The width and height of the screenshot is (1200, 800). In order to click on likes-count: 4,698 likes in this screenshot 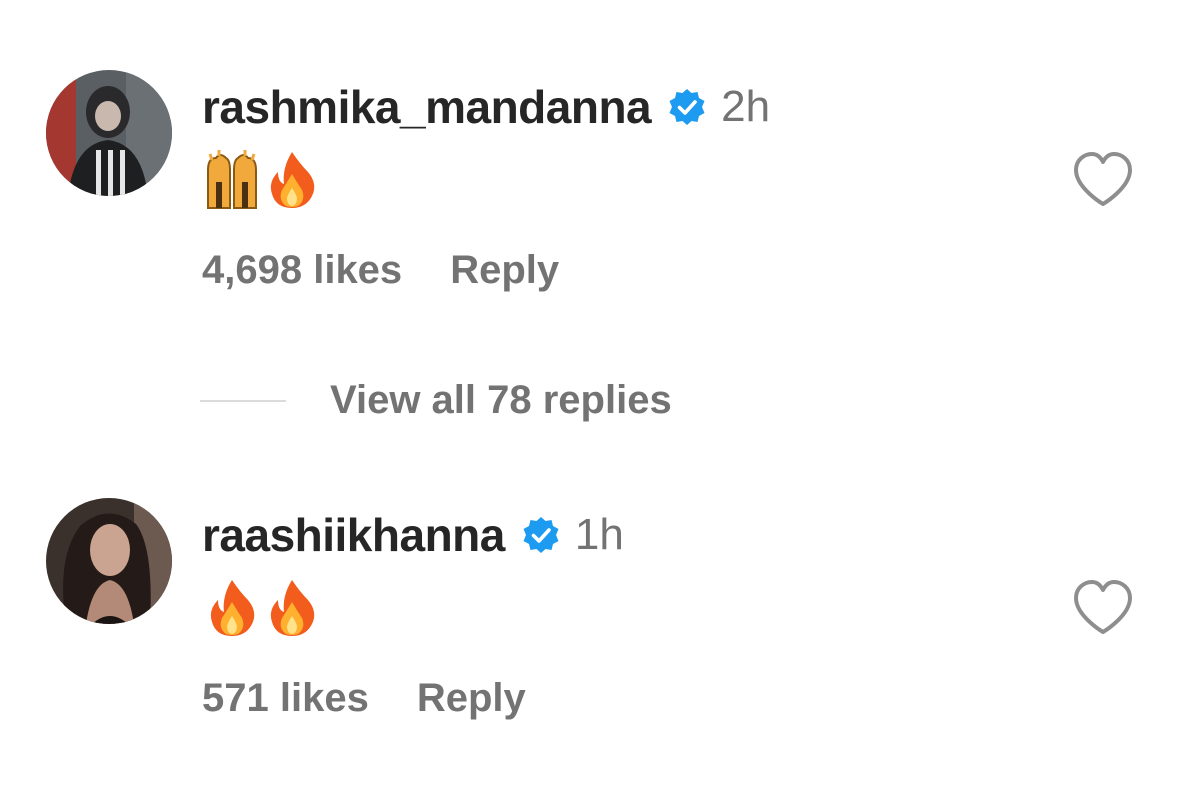, I will do `click(302, 270)`.